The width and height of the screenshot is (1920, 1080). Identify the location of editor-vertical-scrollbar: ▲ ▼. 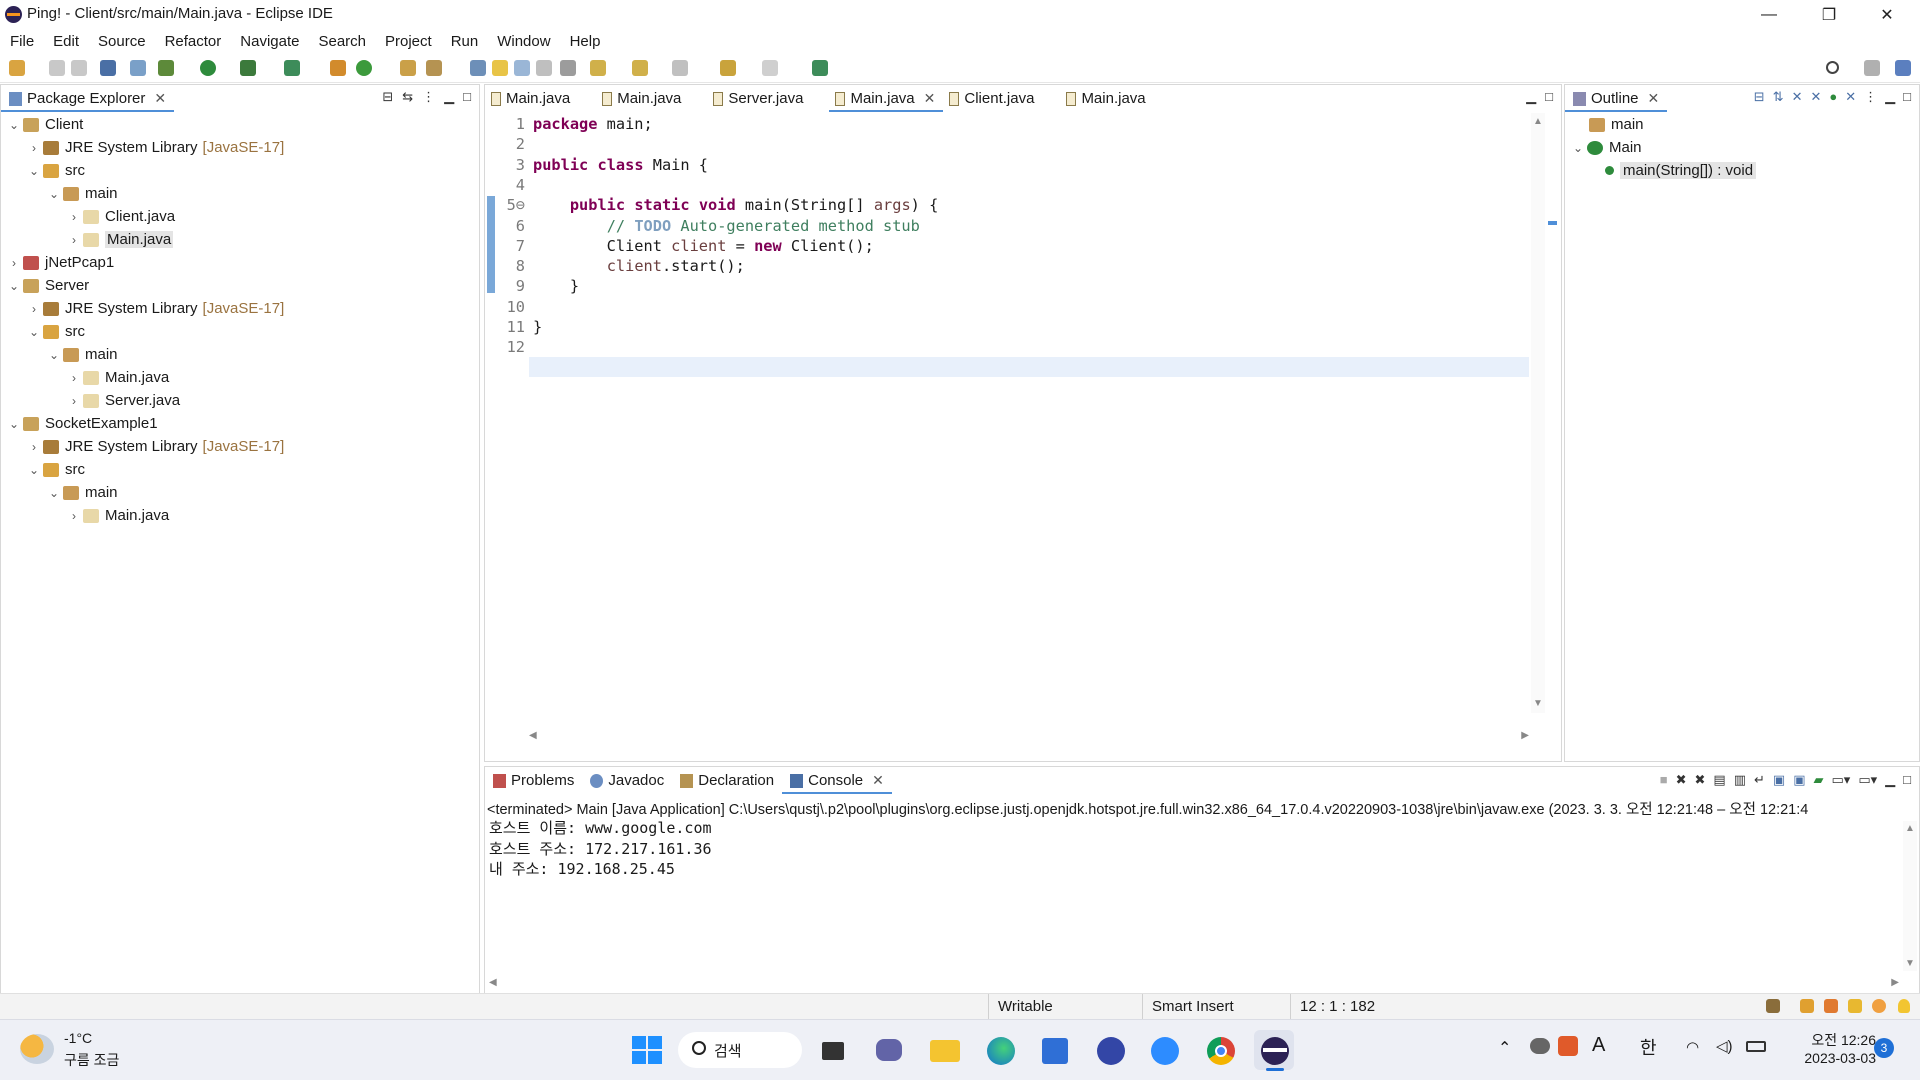
(1538, 413).